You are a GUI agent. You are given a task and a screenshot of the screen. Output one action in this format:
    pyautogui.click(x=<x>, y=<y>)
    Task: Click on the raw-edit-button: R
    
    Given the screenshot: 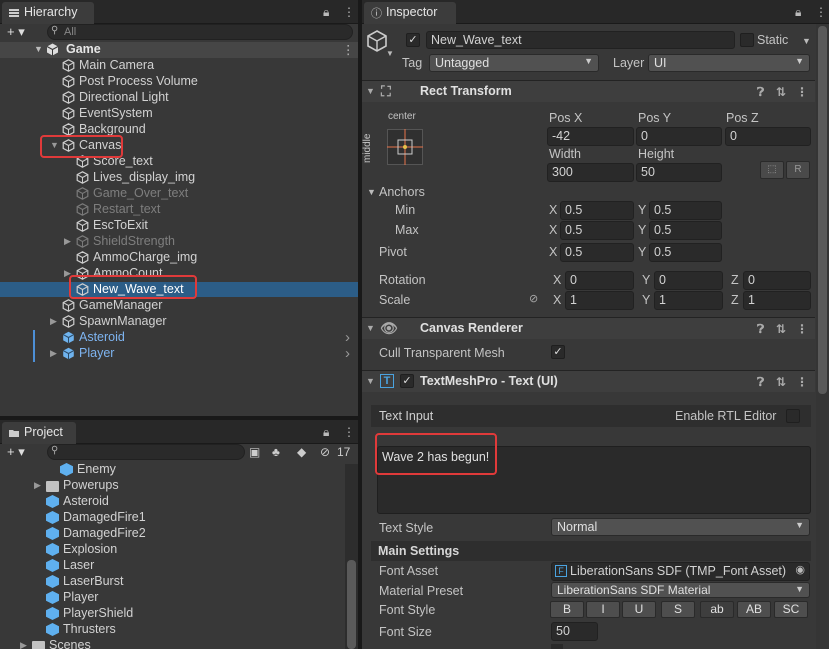 What is the action you would take?
    pyautogui.click(x=798, y=170)
    